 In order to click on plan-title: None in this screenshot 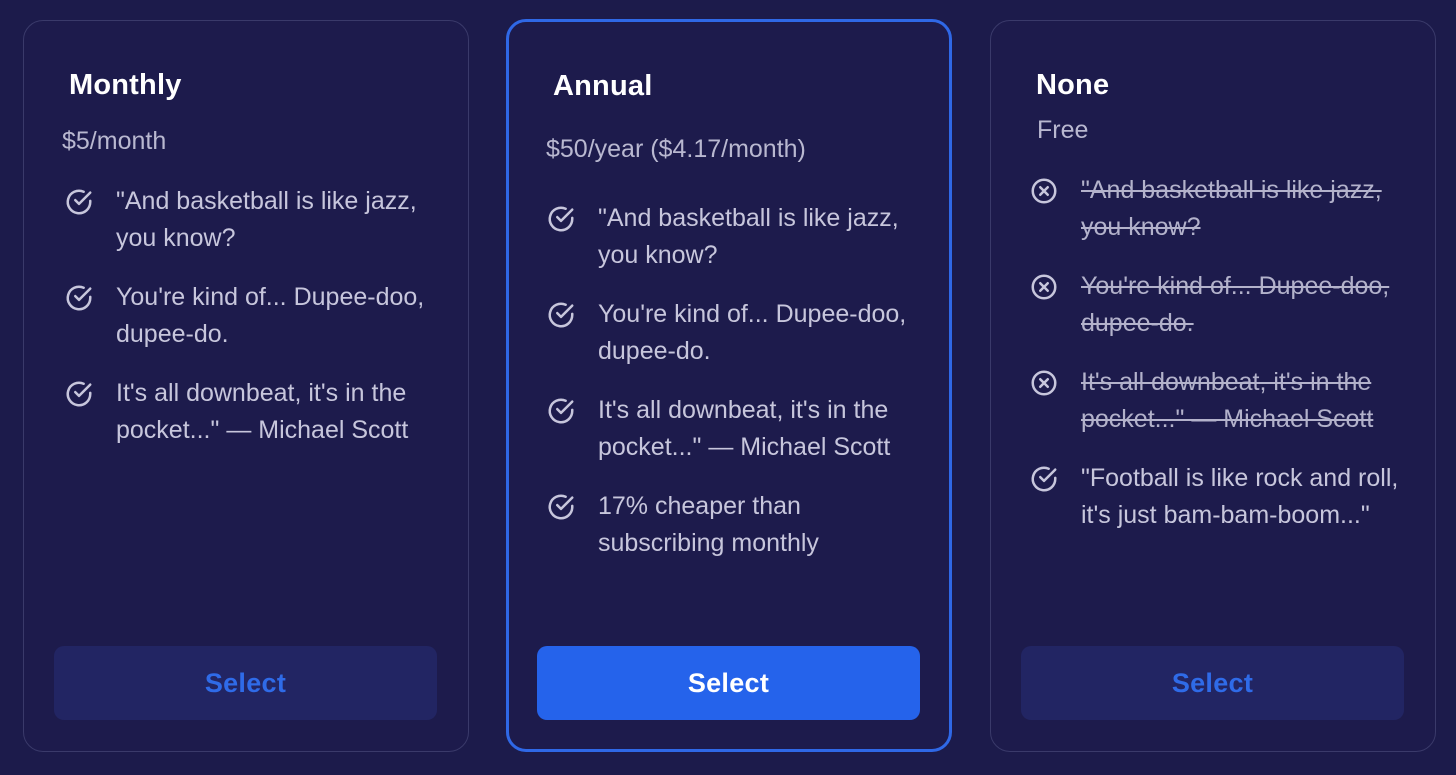, I will do `click(1073, 85)`.